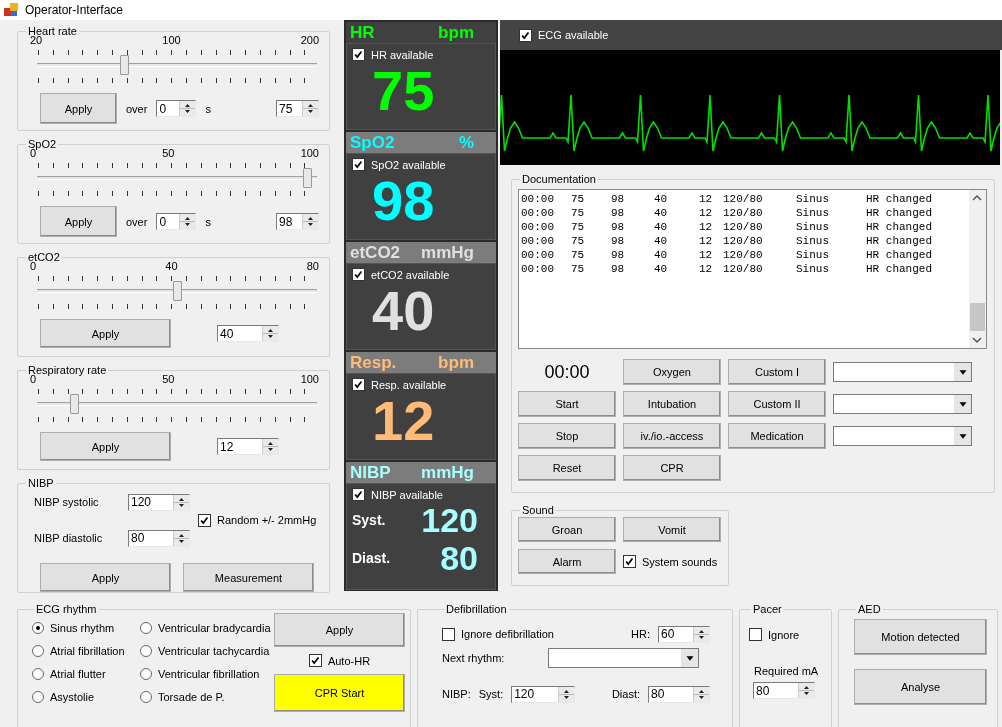 This screenshot has height=727, width=1002. I want to click on group-title: Heart rate, so click(52, 31).